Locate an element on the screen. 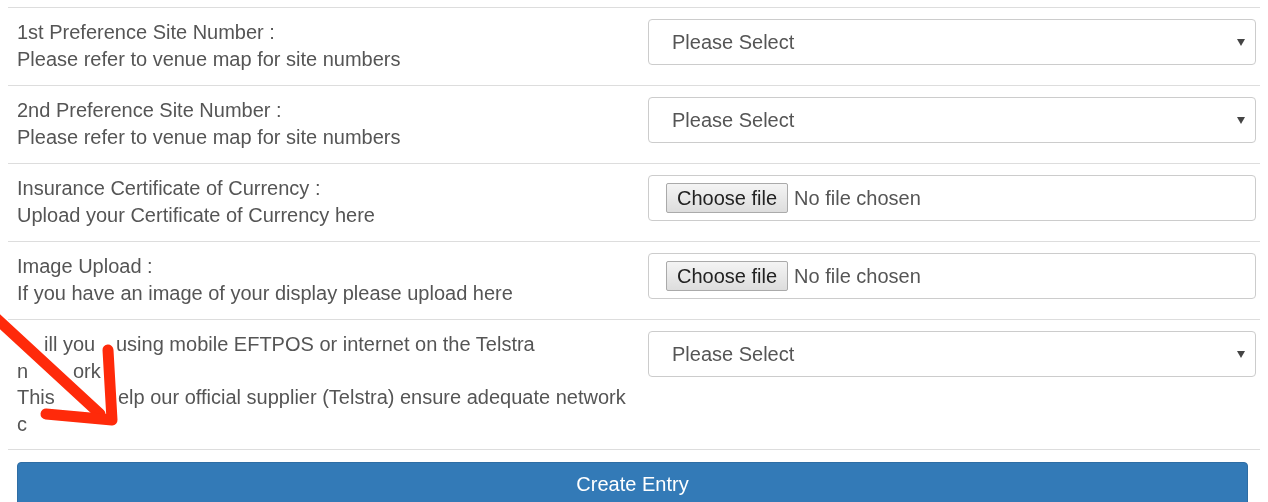 Image resolution: width=1268 pixels, height=502 pixels. field-hint: If you have an image of your display please upload here is located at coordinates (265, 293).